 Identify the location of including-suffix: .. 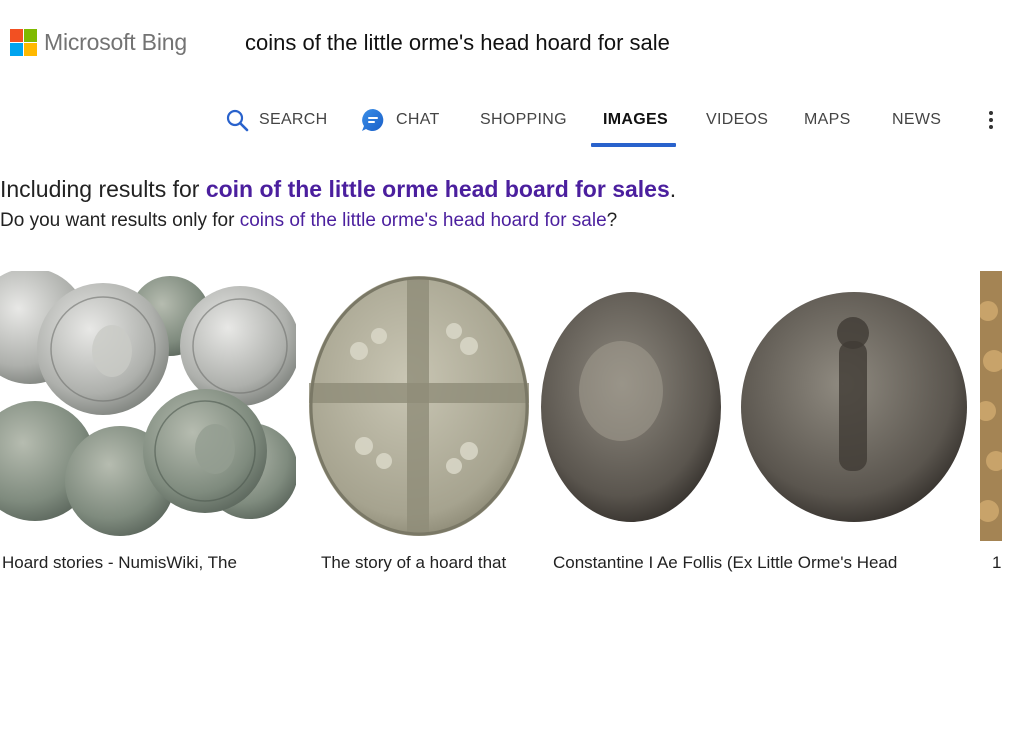
(673, 189).